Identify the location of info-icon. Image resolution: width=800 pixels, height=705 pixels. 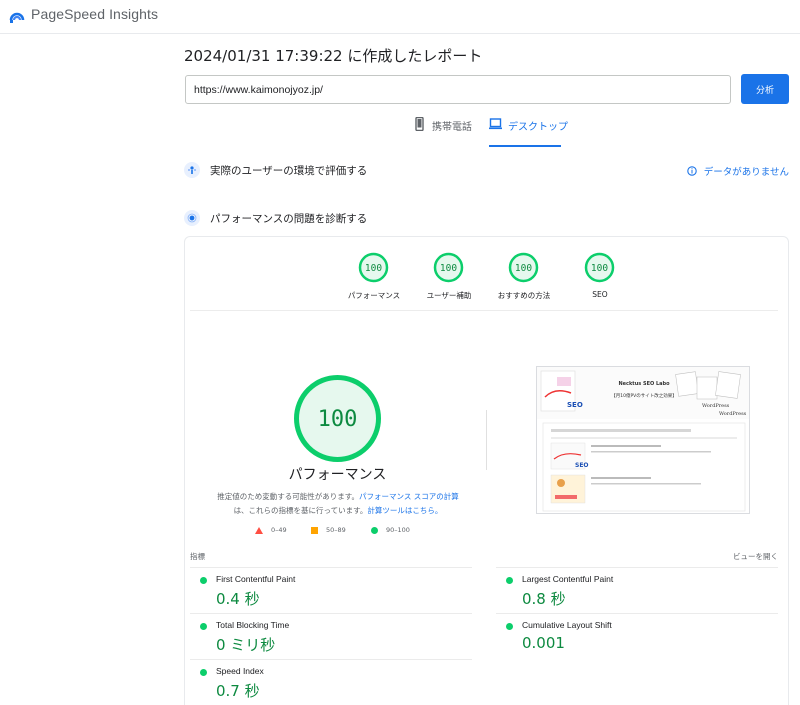
(692, 171).